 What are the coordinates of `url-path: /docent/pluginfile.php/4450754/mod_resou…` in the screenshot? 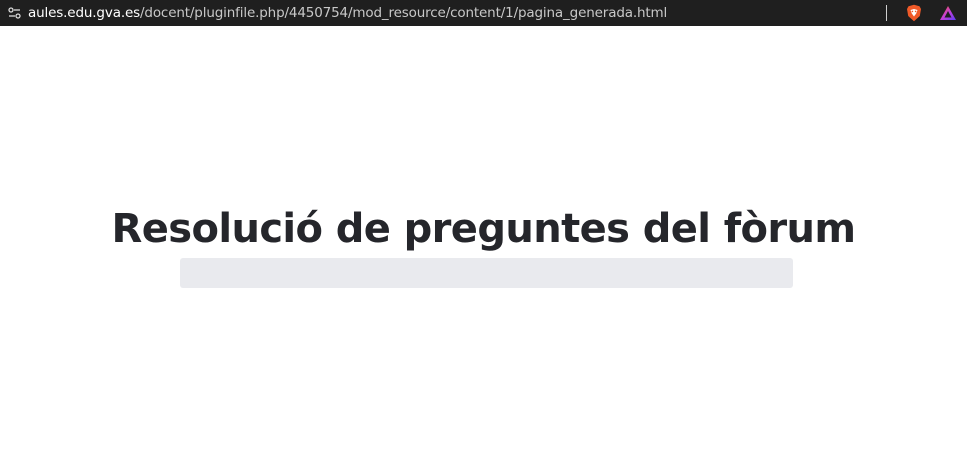 It's located at (404, 13).